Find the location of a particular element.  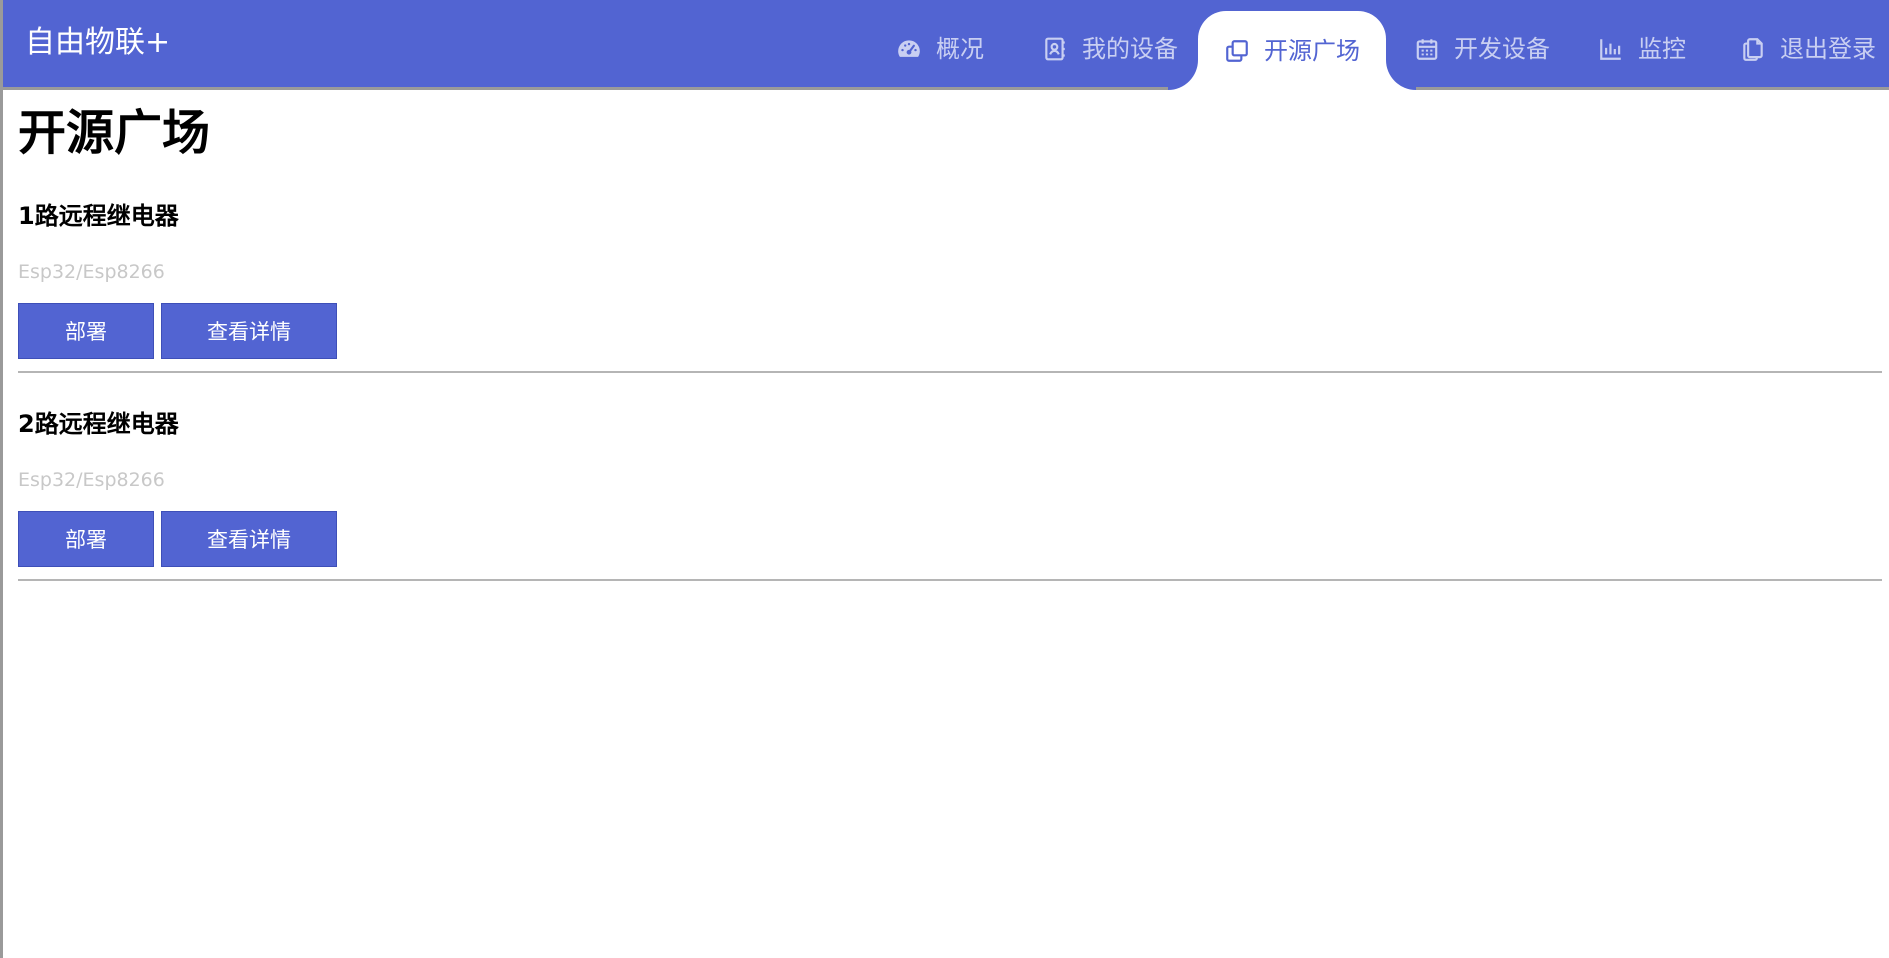

active-tab-curve-right is located at coordinates (1401, 75).